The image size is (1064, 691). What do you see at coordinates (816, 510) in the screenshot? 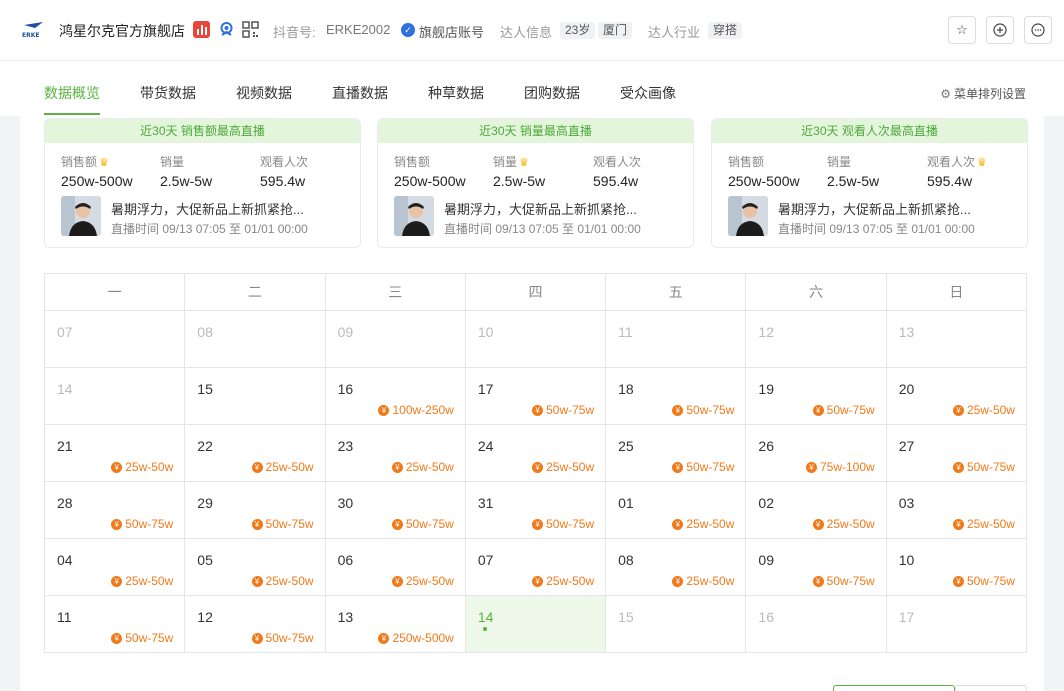
I see `calendar-day: 02 ¥25w-50w` at bounding box center [816, 510].